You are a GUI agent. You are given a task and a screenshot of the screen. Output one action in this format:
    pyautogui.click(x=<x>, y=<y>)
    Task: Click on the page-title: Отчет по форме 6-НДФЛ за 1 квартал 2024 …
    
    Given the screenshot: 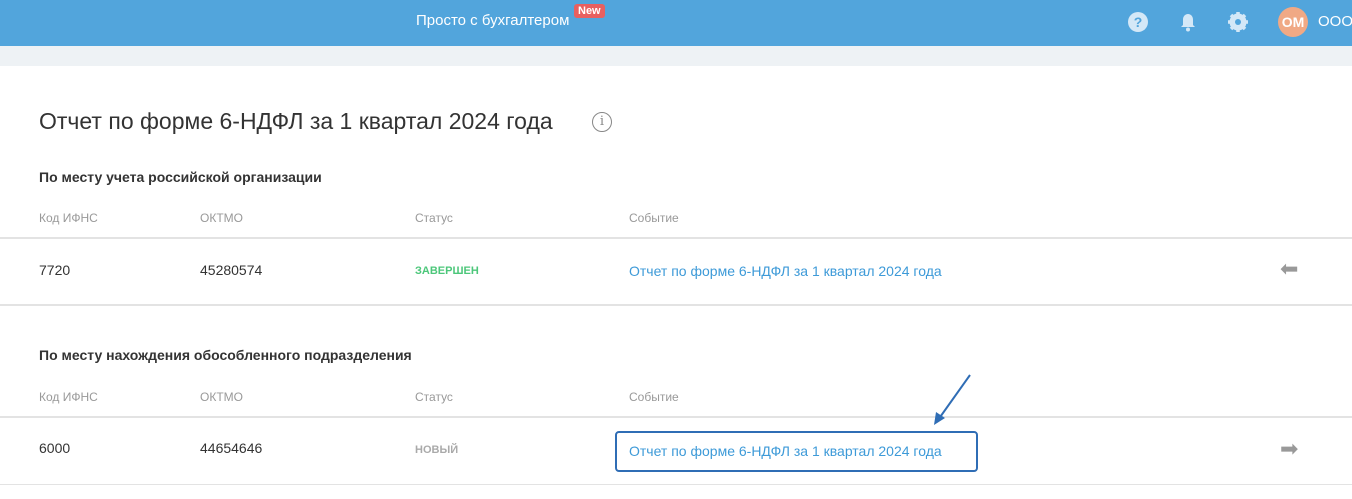 What is the action you would take?
    pyautogui.click(x=296, y=121)
    